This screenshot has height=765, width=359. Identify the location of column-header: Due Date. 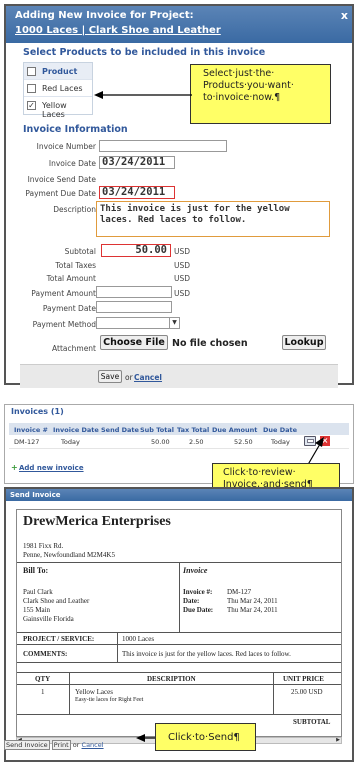
(280, 430).